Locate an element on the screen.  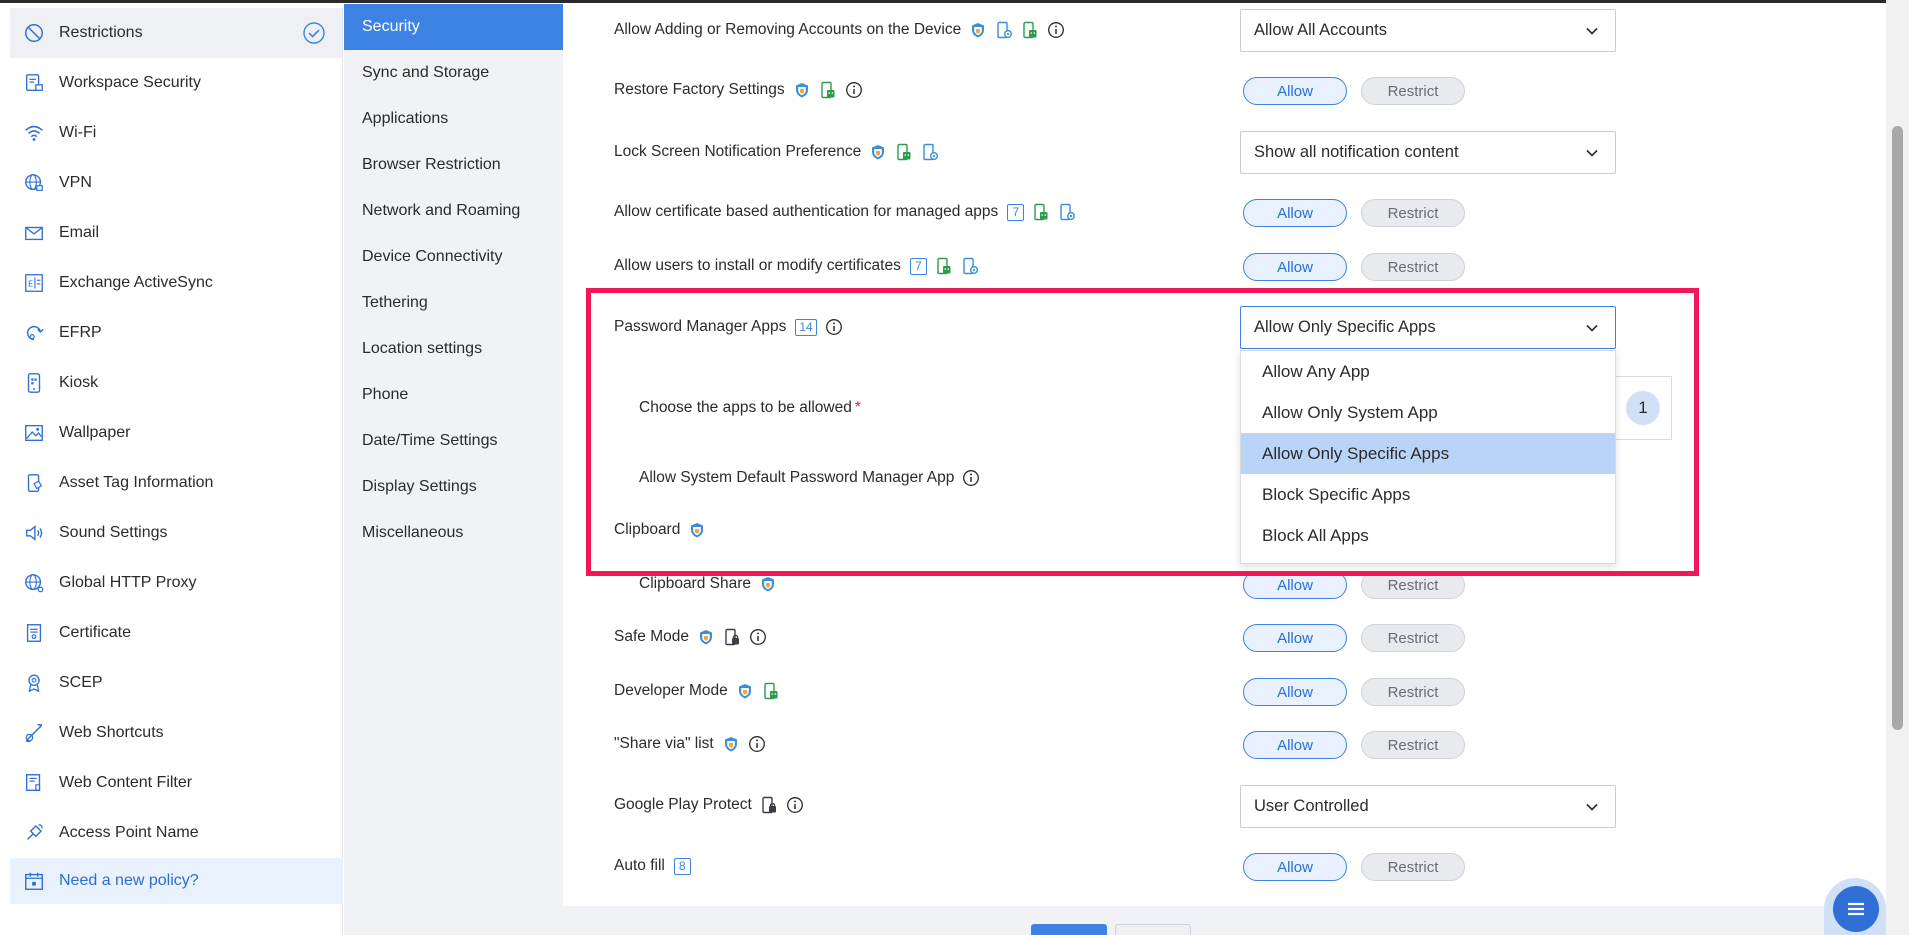
new-policy-link: Need a new policy? is located at coordinates (176, 881).